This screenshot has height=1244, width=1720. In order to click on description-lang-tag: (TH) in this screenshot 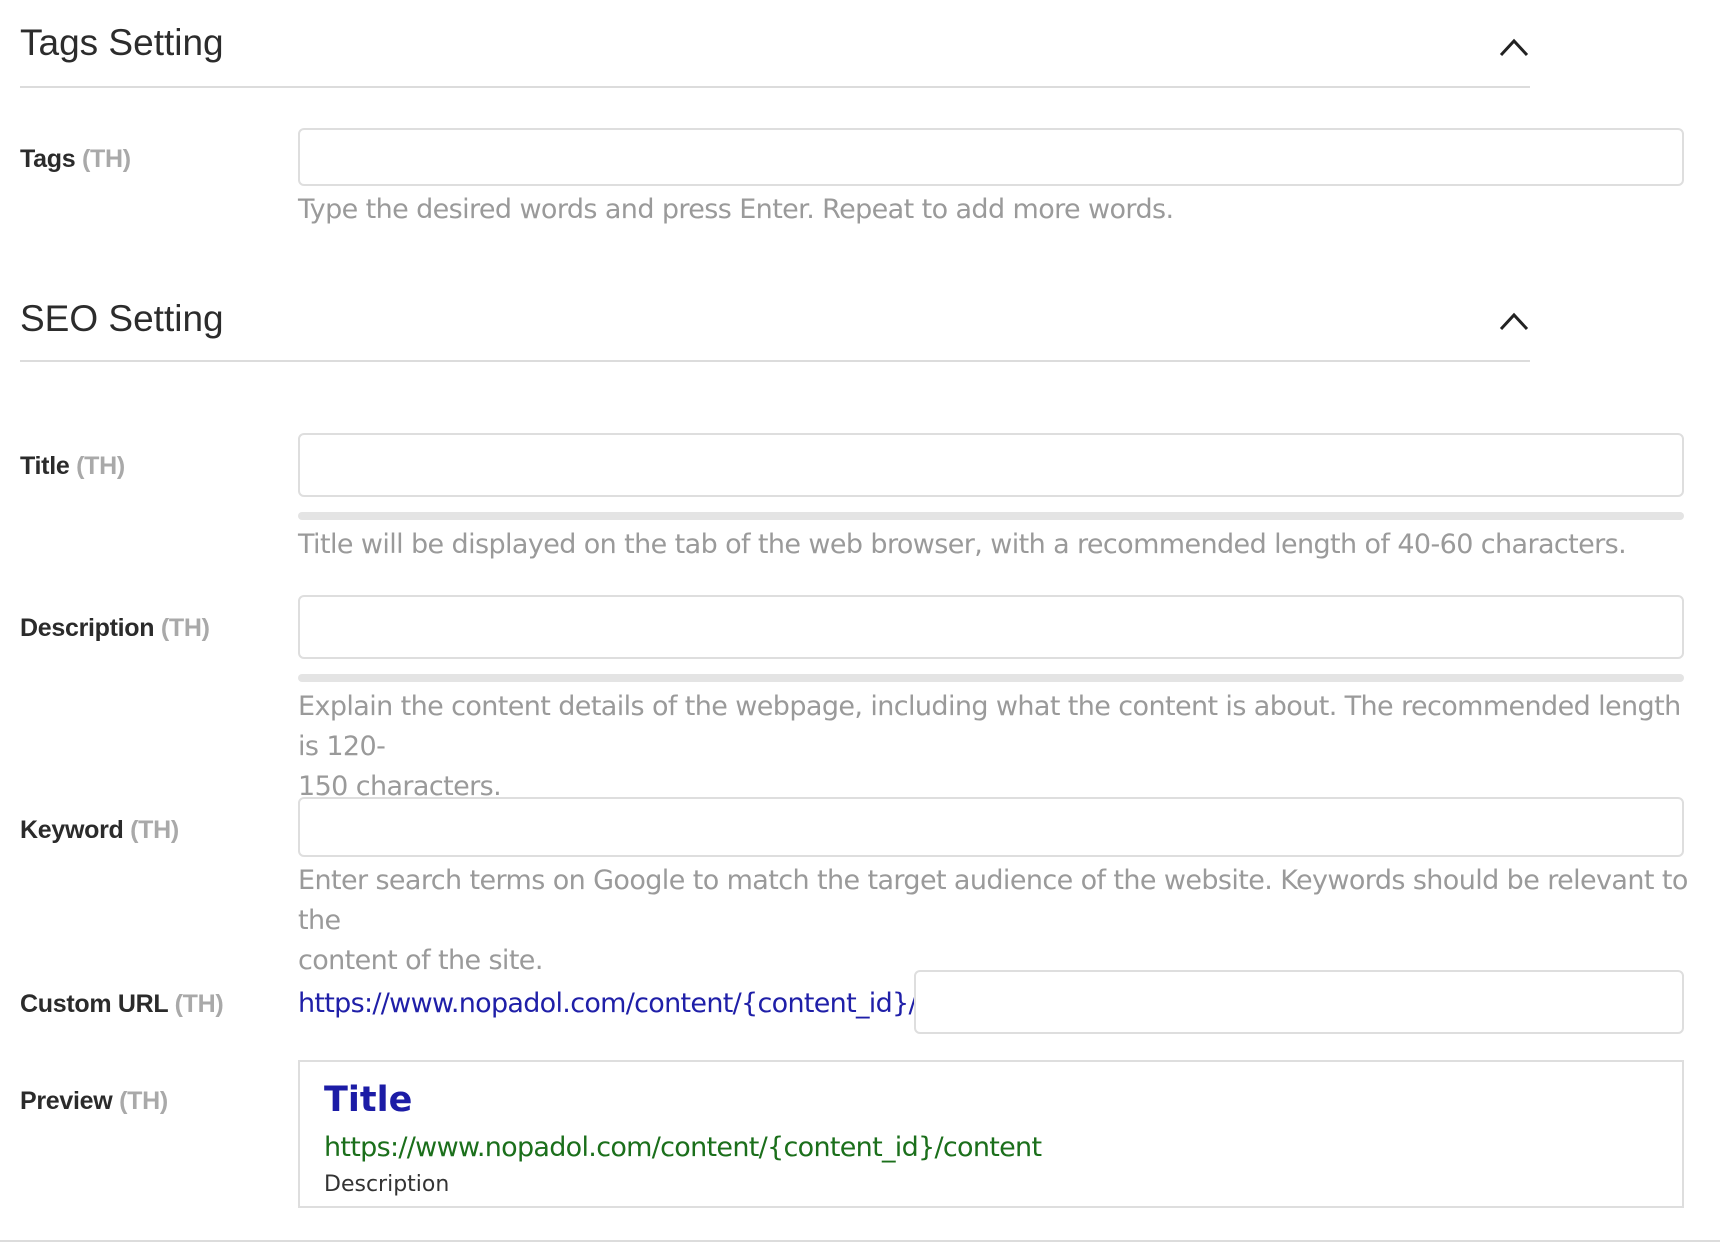, I will do `click(185, 628)`.